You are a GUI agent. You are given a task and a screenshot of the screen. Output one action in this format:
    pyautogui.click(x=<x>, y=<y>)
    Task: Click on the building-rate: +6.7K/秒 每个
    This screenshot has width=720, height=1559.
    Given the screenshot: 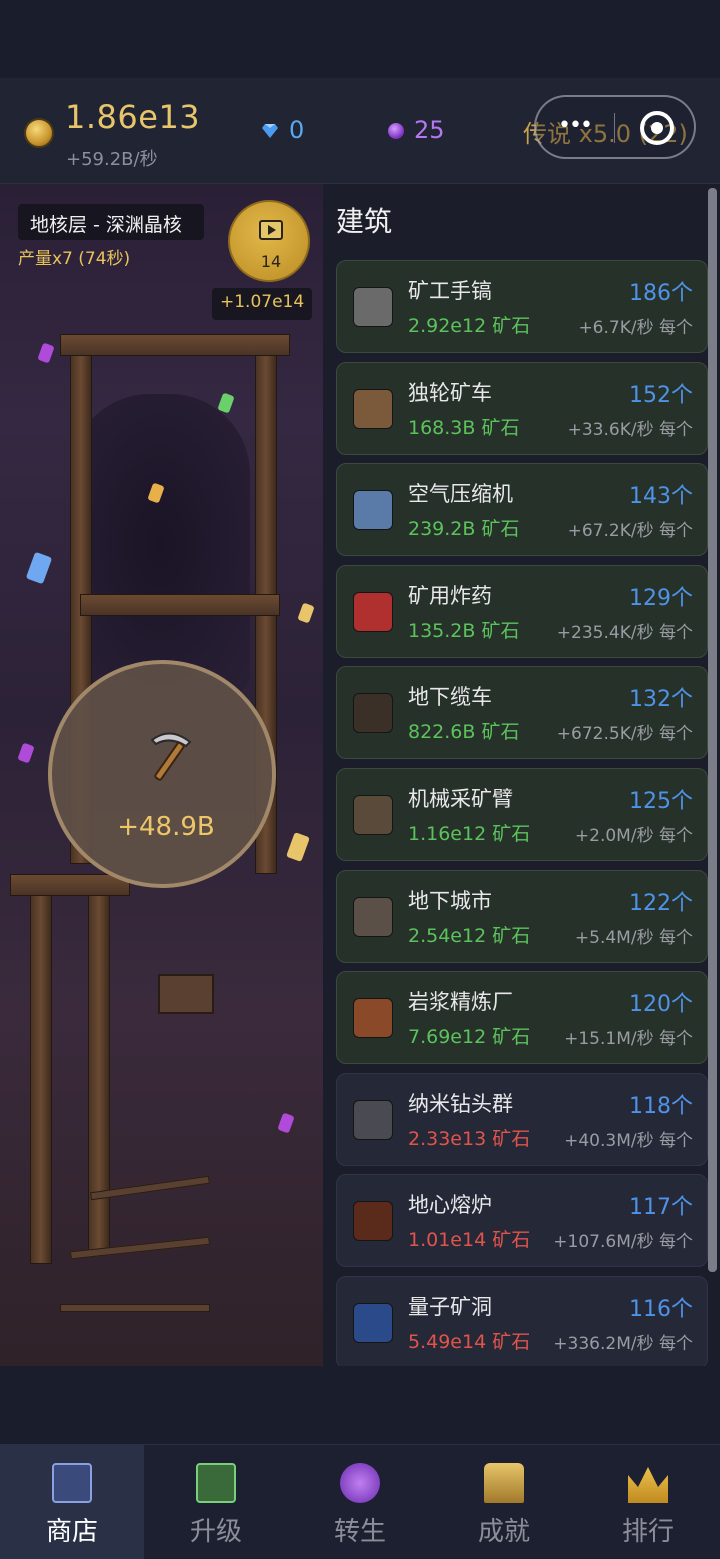 What is the action you would take?
    pyautogui.click(x=635, y=328)
    